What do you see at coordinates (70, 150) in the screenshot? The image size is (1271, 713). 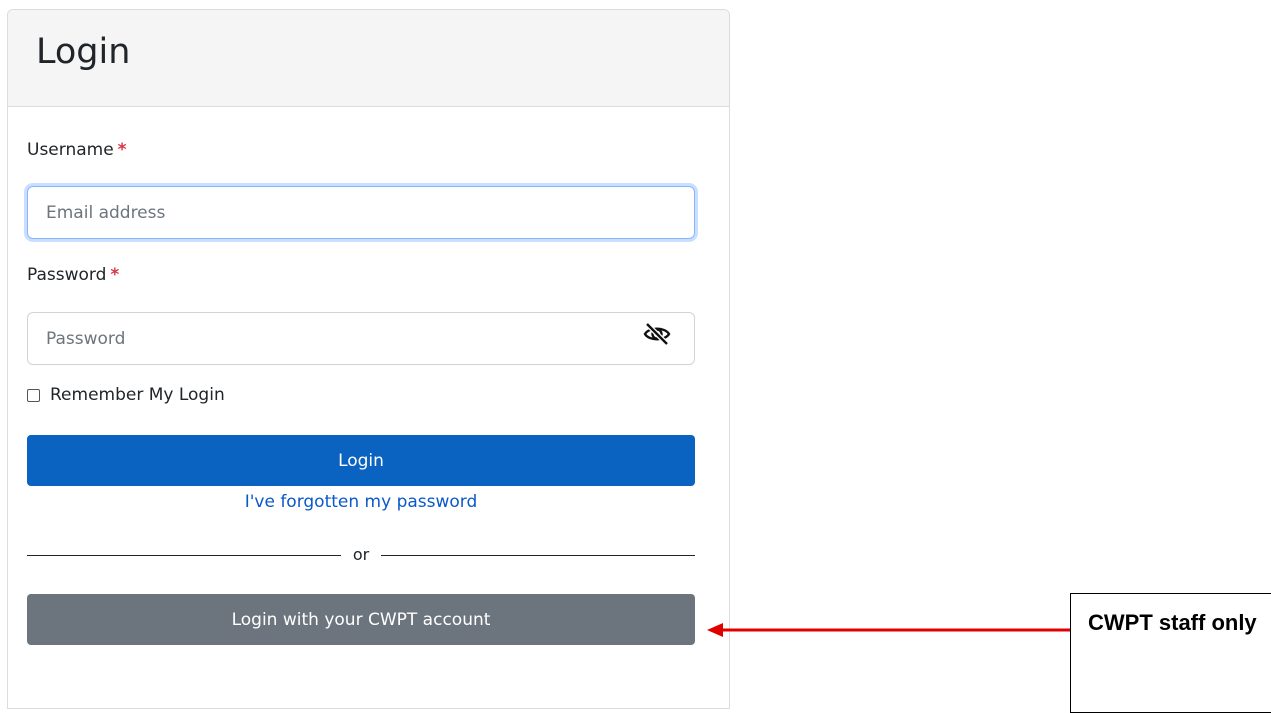 I see `username-label-text: Username` at bounding box center [70, 150].